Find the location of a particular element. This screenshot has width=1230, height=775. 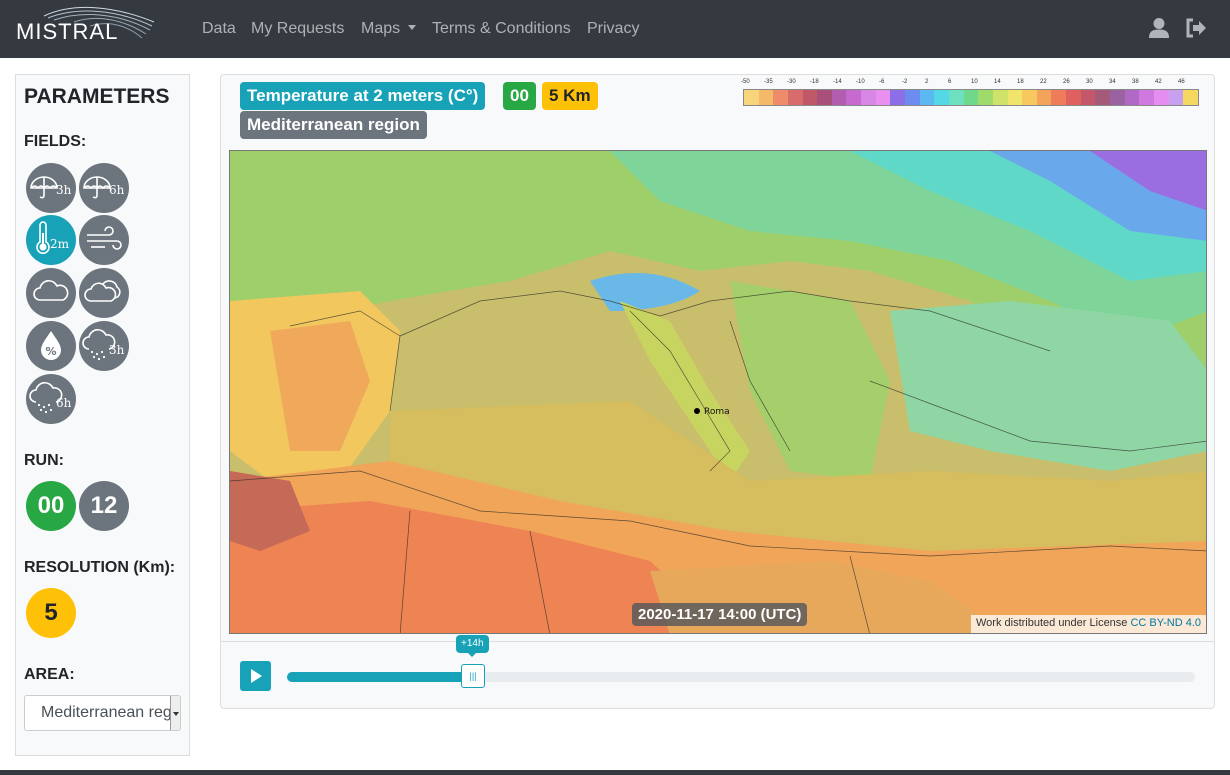

legend-tick-label: -6 is located at coordinates (882, 82).